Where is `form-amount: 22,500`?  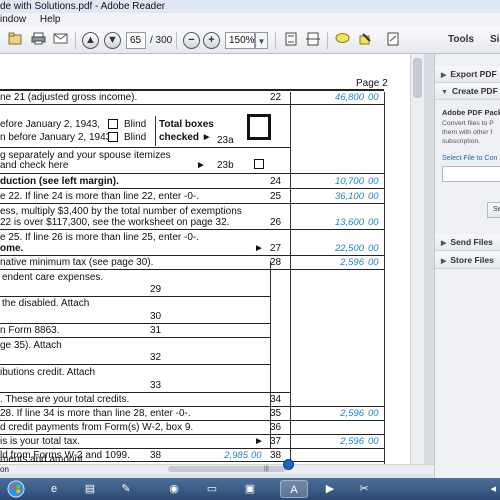 form-amount: 22,500 is located at coordinates (327, 248).